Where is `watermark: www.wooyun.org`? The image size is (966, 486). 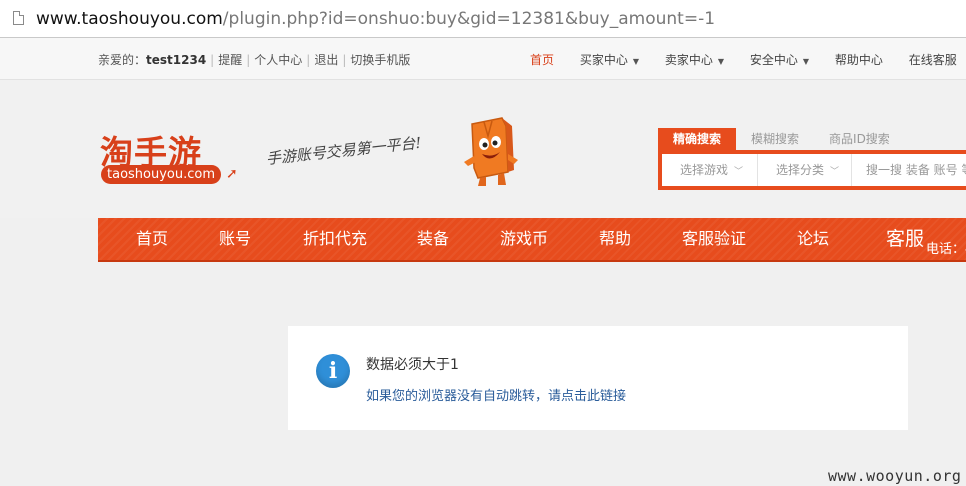
watermark: www.wooyun.org is located at coordinates (895, 476).